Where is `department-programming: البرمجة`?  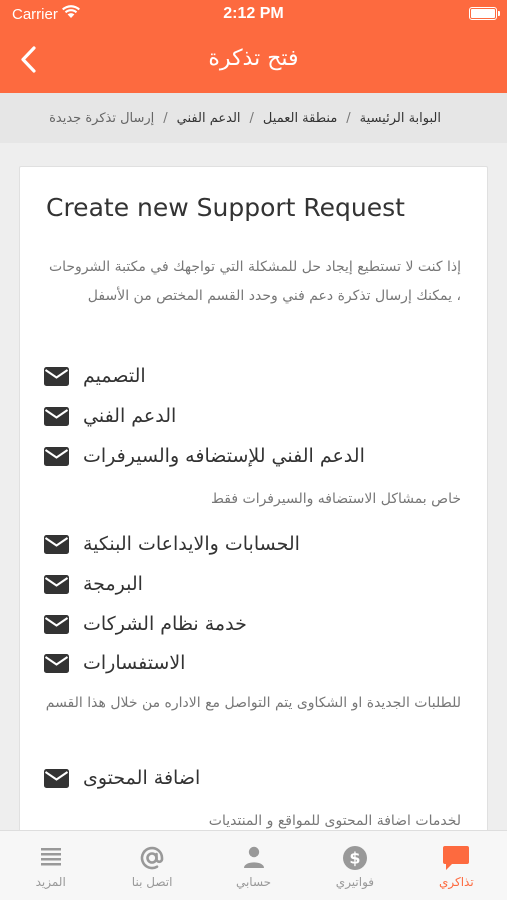
department-programming: البرمجة is located at coordinates (252, 584).